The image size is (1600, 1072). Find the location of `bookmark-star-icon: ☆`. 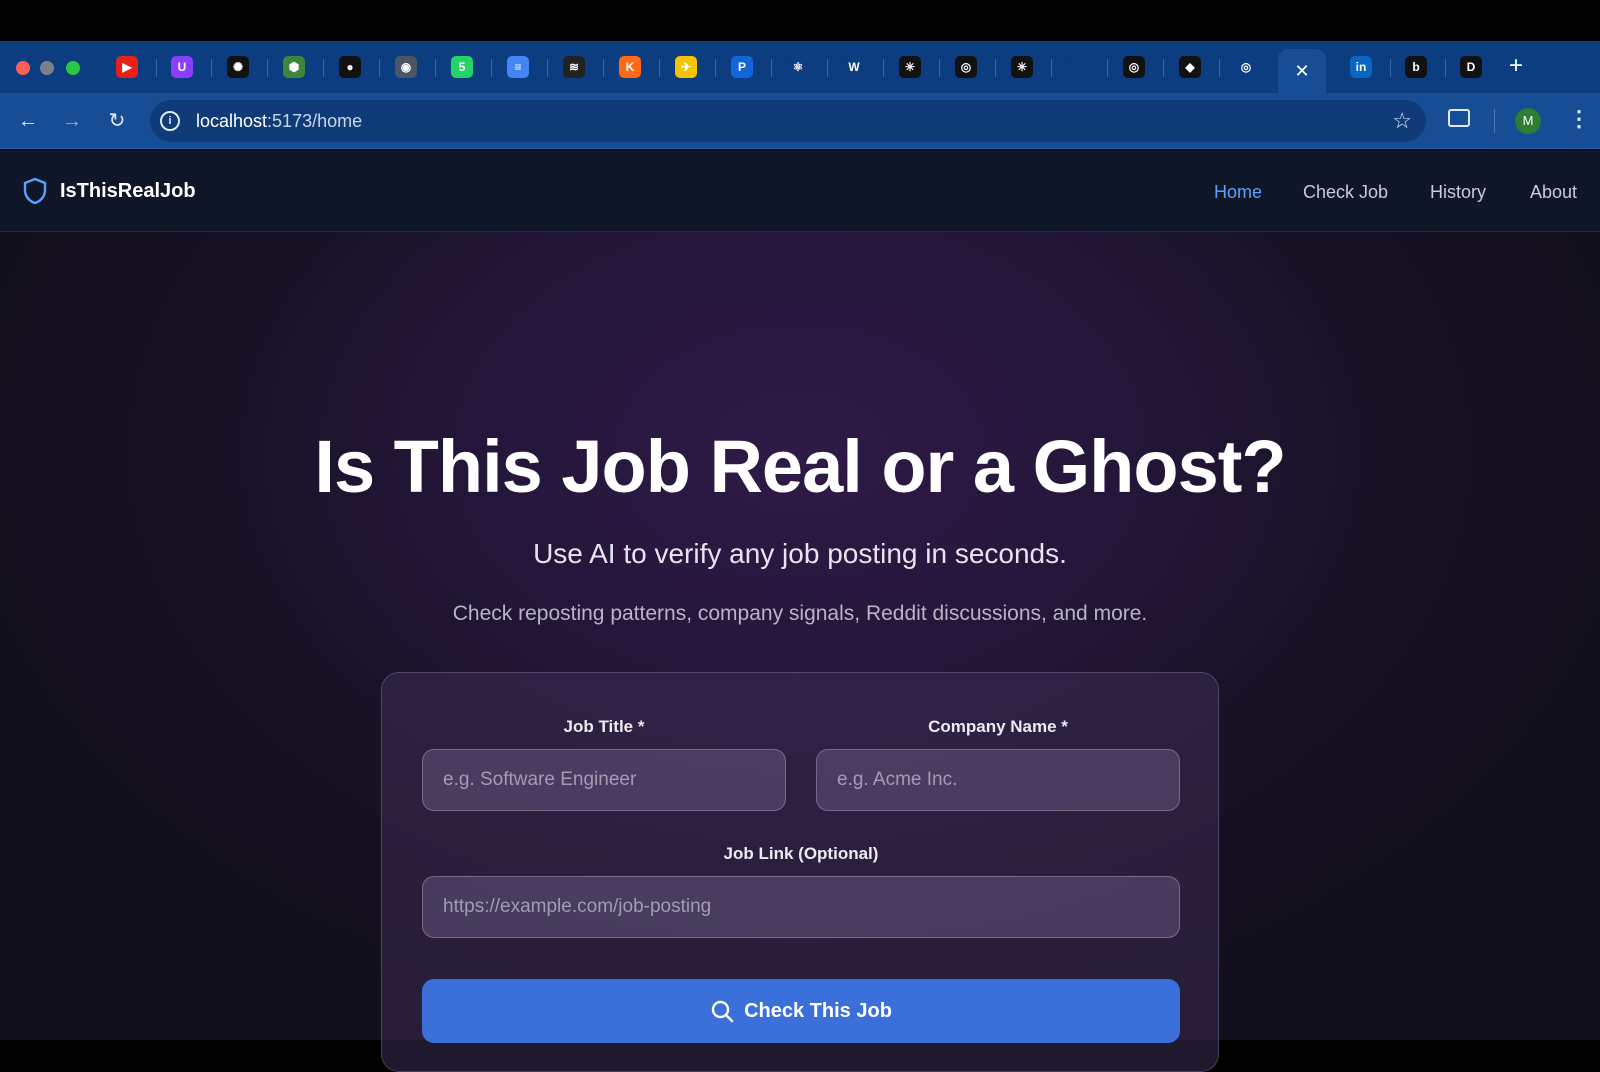

bookmark-star-icon: ☆ is located at coordinates (1402, 121).